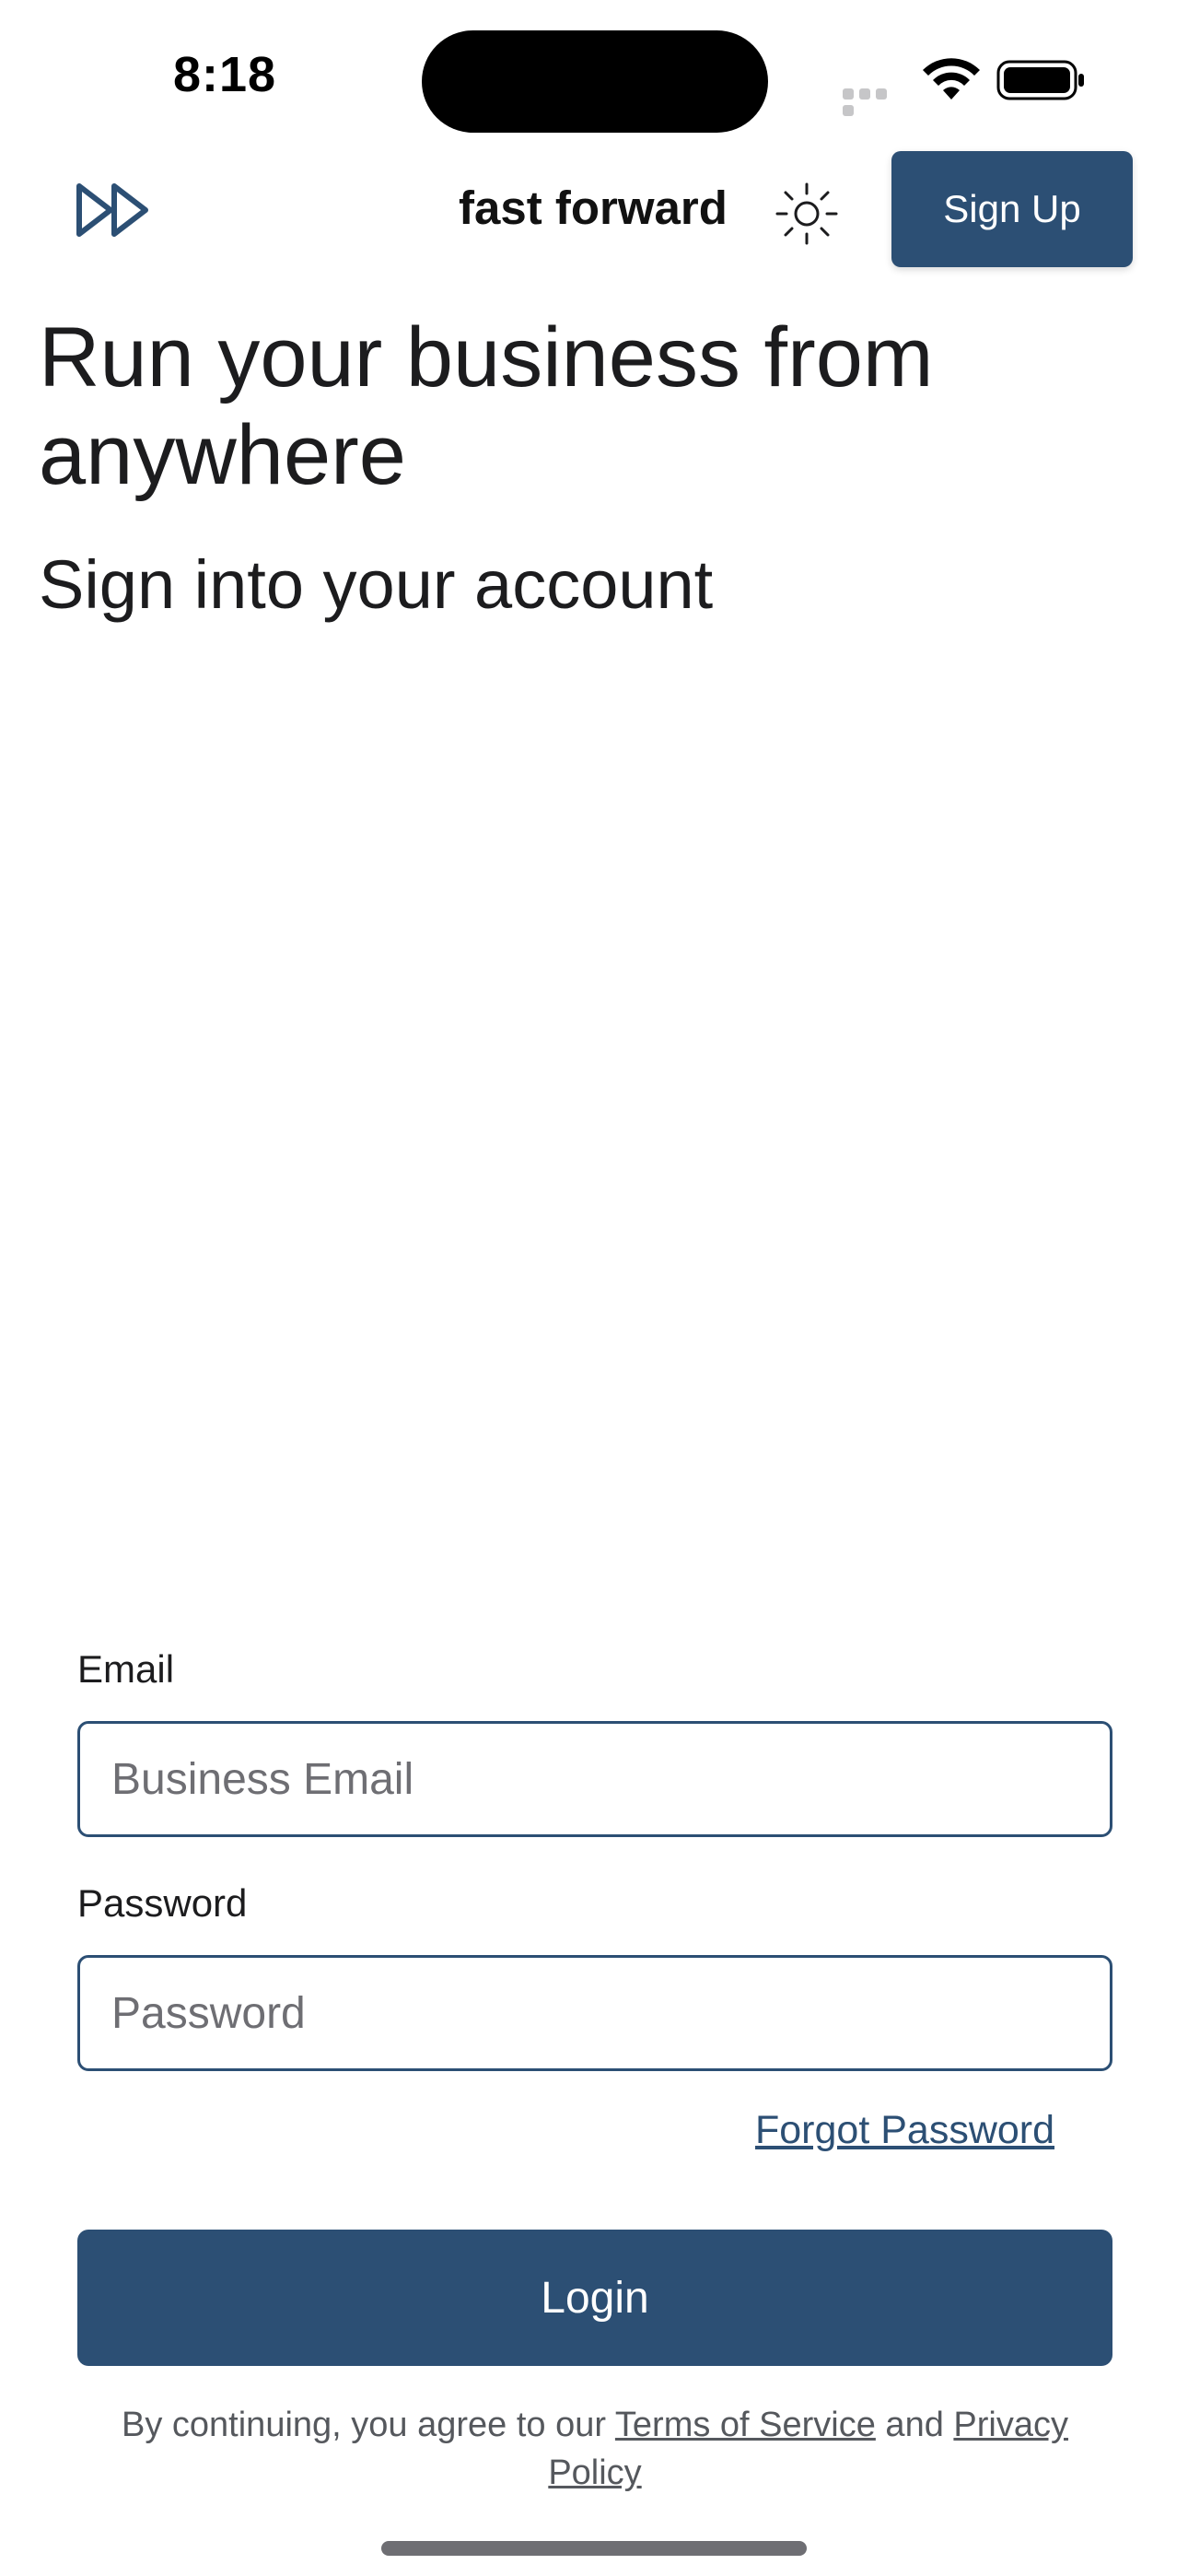  What do you see at coordinates (225, 74) in the screenshot?
I see `status-time: 8:18` at bounding box center [225, 74].